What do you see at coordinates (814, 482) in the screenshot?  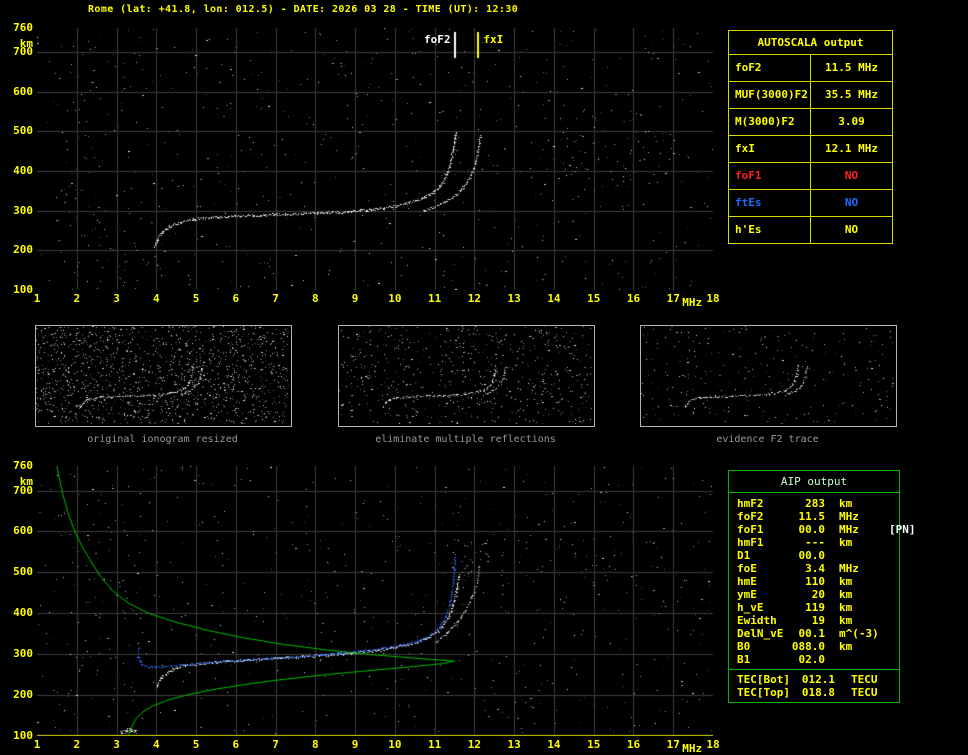 I see `aip-panel-title: AIP output` at bounding box center [814, 482].